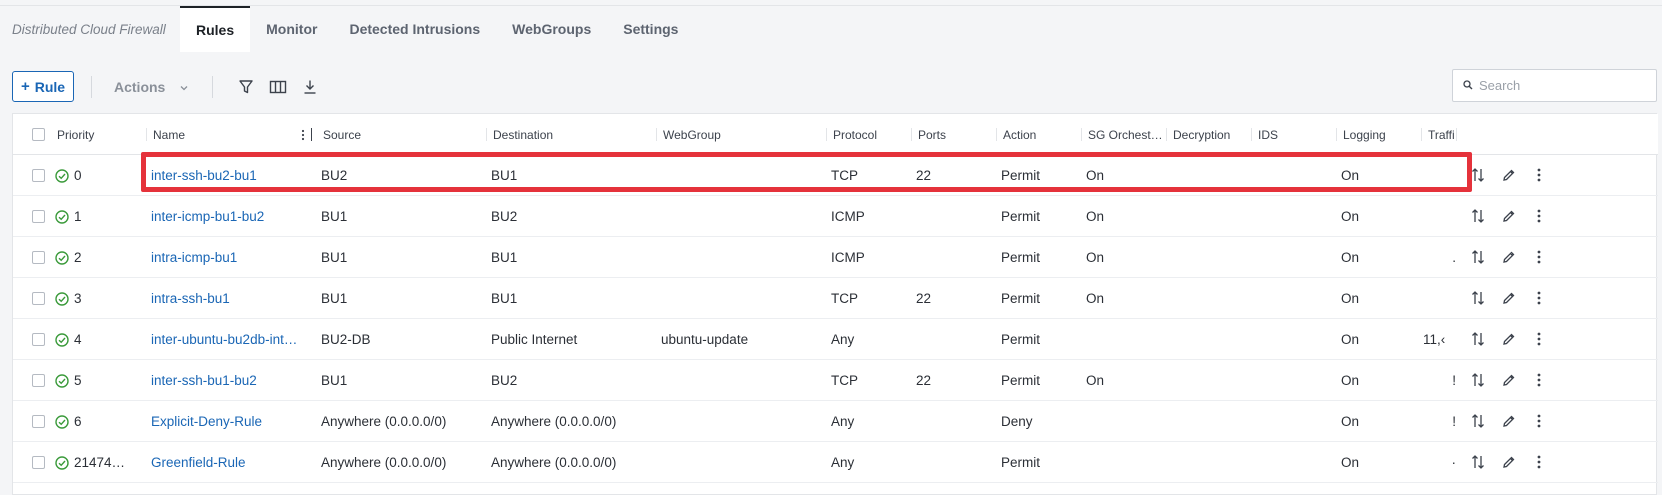 This screenshot has width=1662, height=495. Describe the element at coordinates (650, 29) in the screenshot. I see `tab-settings: Settings` at that location.